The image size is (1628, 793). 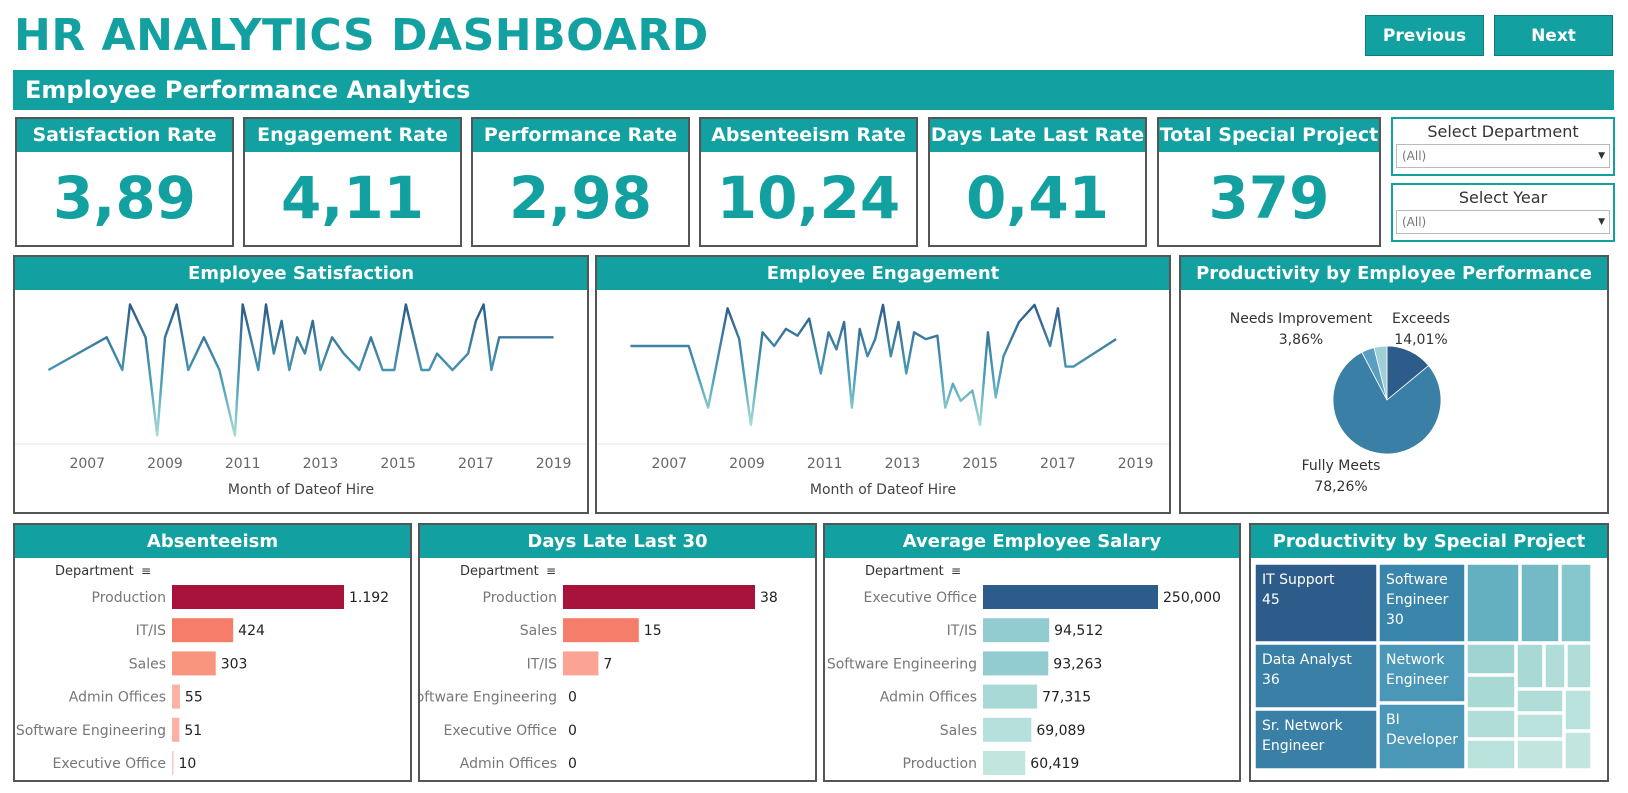 What do you see at coordinates (193, 731) in the screenshot?
I see `bar-value-label: 51` at bounding box center [193, 731].